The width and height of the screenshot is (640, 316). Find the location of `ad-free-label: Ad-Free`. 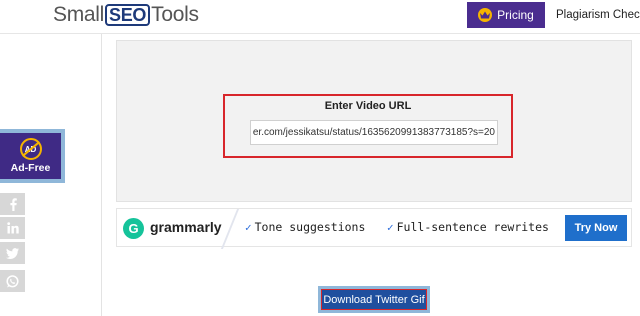

ad-free-label: Ad-Free is located at coordinates (30, 168).